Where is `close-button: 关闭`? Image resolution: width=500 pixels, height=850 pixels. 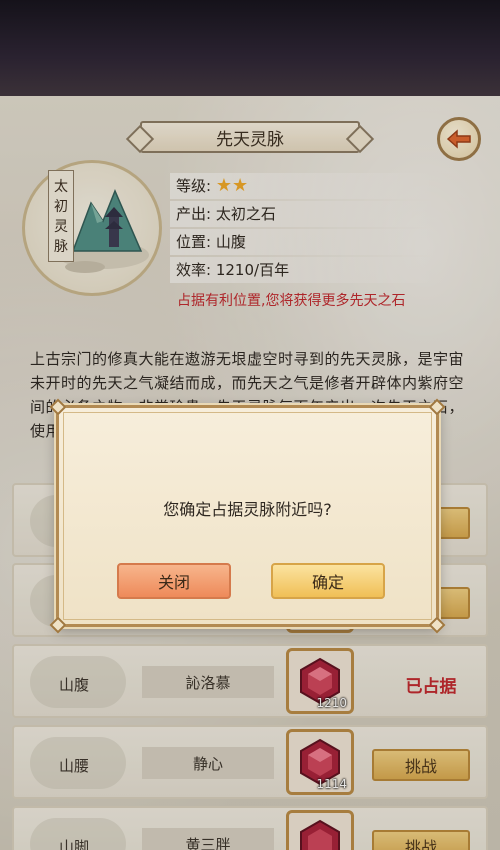
close-button: 关闭 is located at coordinates (174, 581).